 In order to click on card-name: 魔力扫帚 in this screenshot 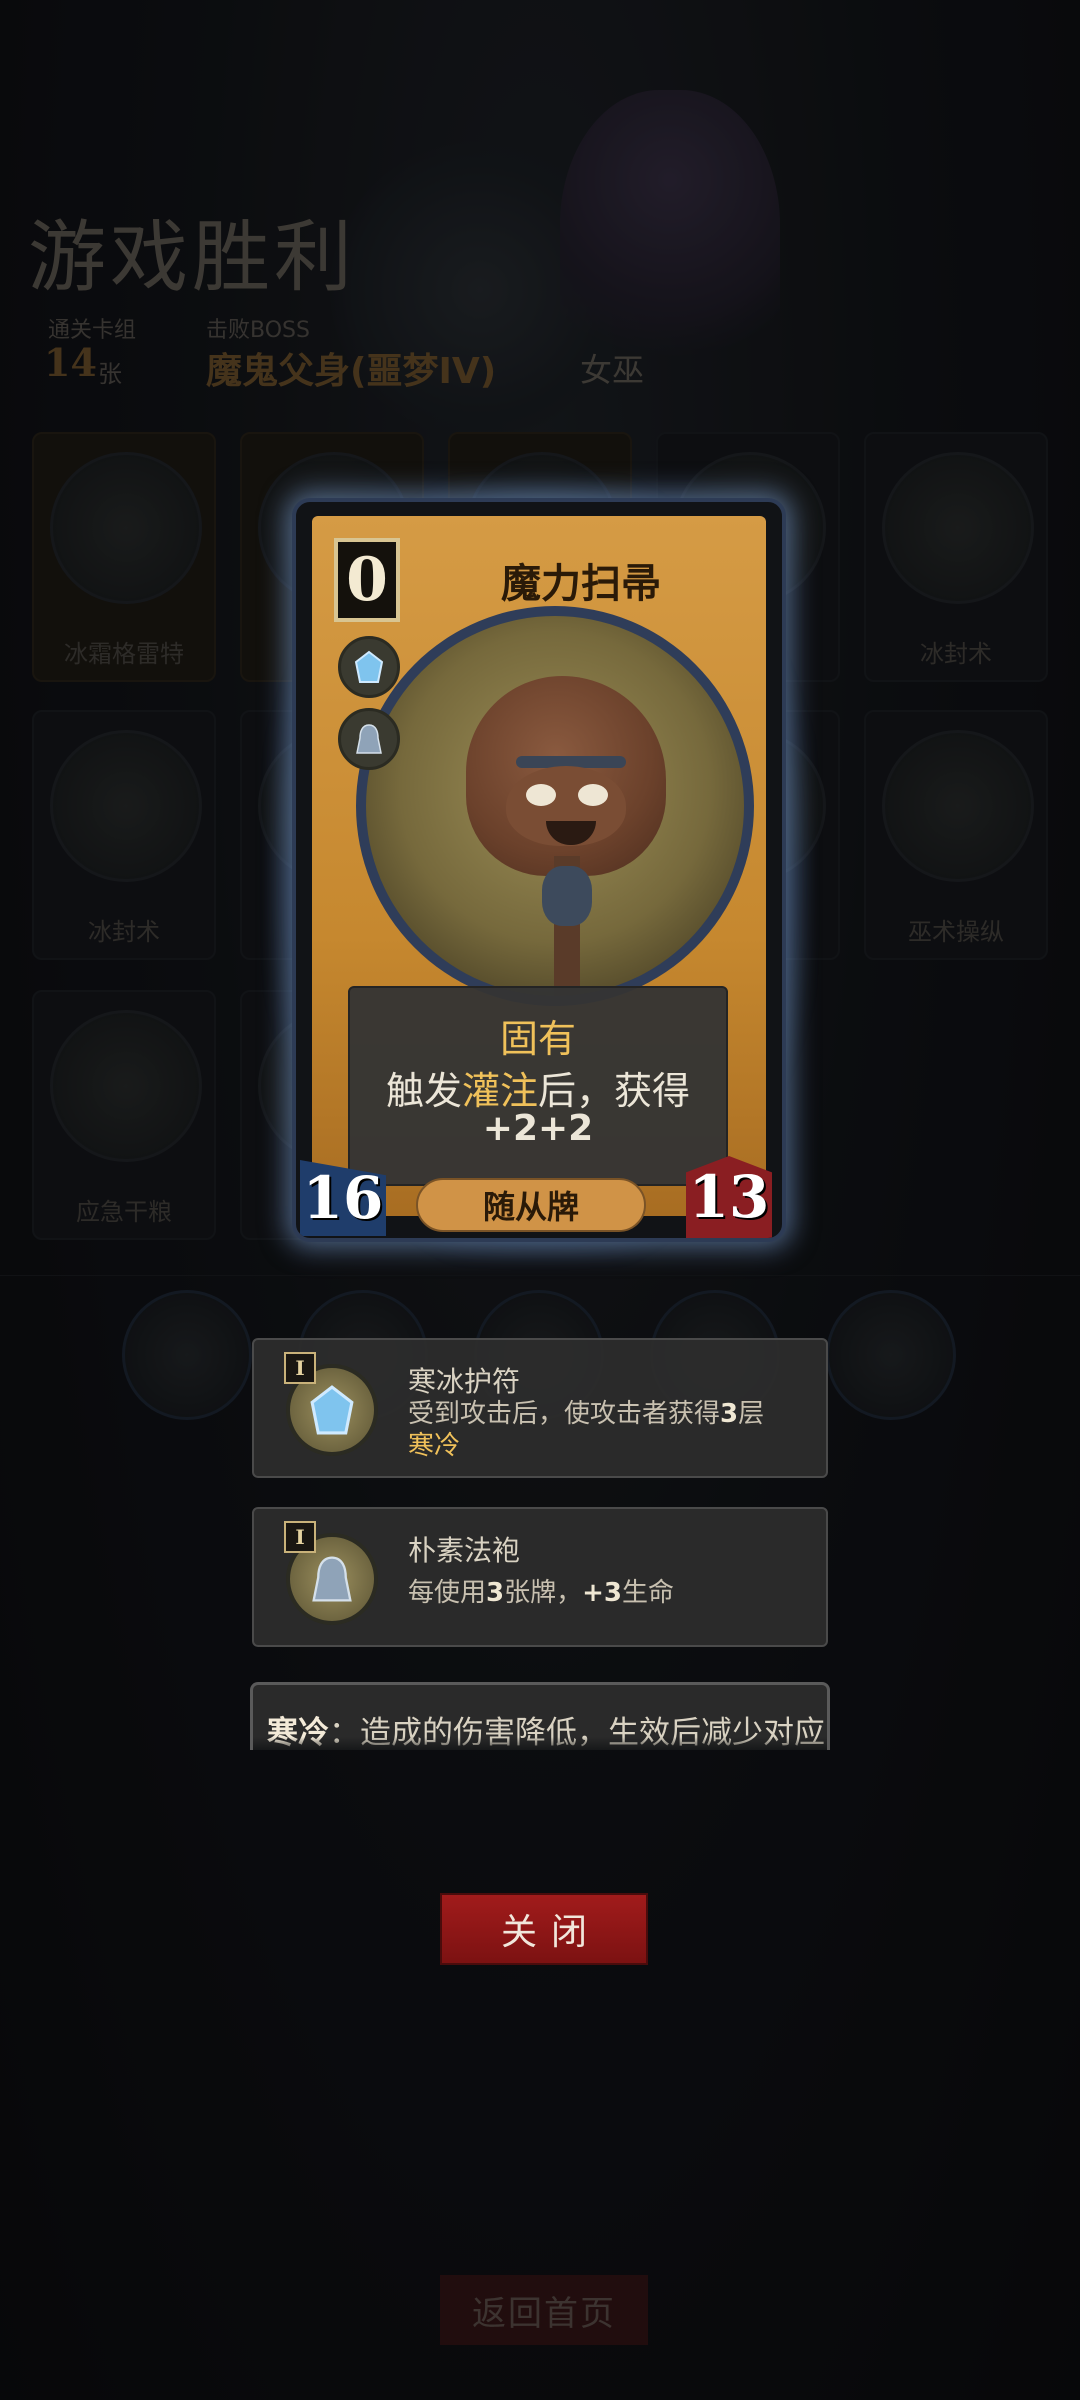, I will do `click(581, 584)`.